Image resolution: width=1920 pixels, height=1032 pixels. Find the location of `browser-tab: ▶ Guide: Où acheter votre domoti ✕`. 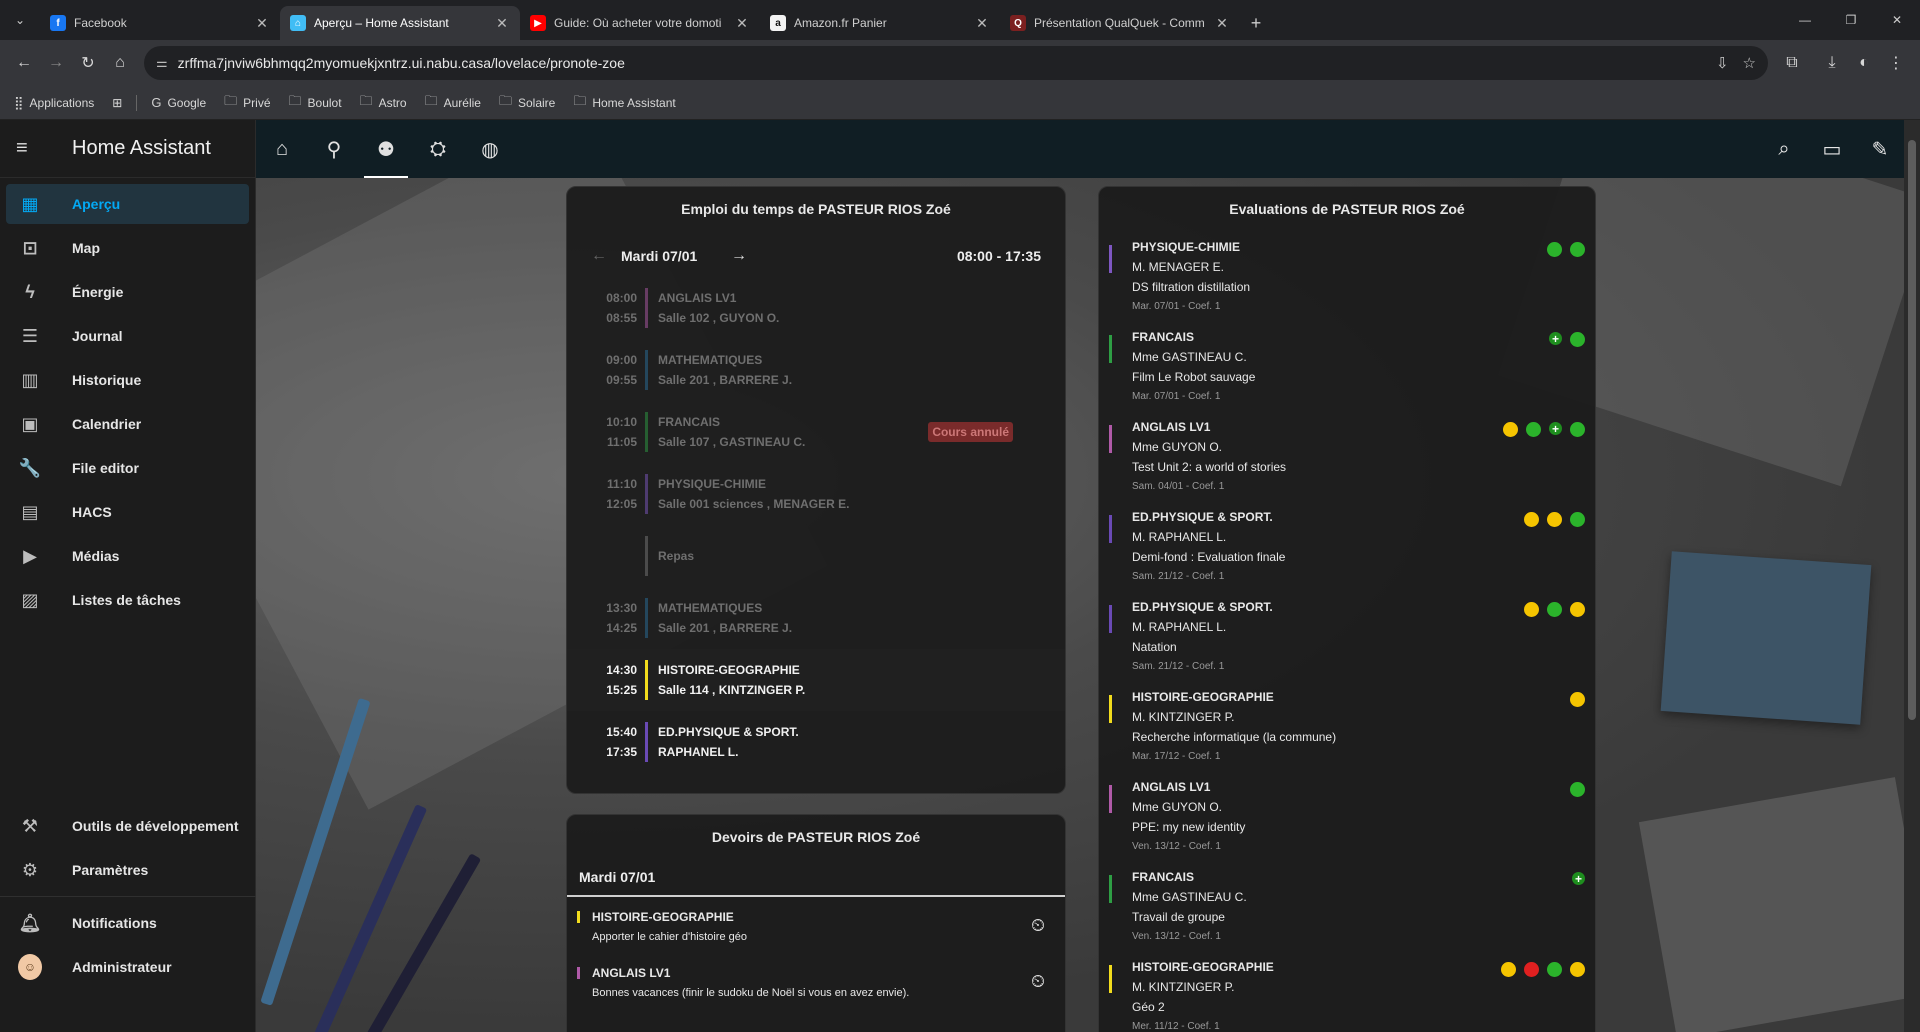

browser-tab: ▶ Guide: Où acheter votre domoti ✕ is located at coordinates (640, 23).